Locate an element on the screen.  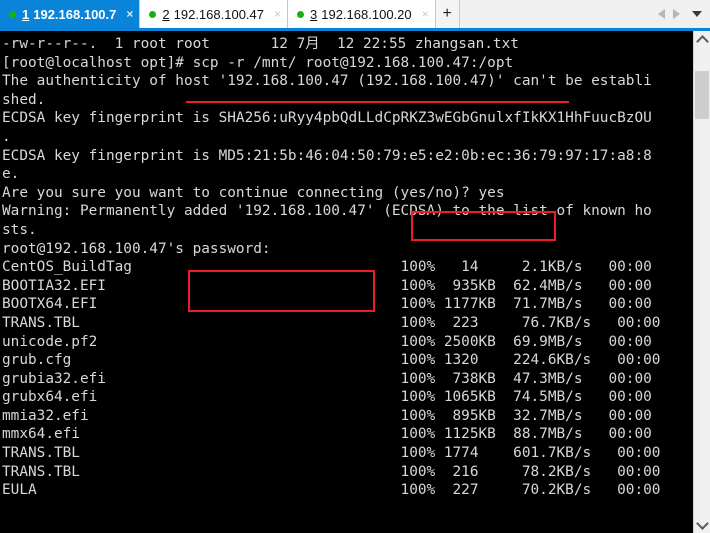
tab-1: 1 192.168.100.7 × is located at coordinates (70, 14).